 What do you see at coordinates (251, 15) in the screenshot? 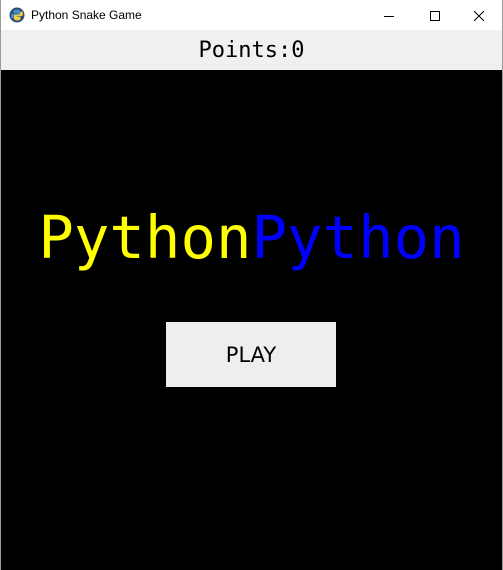
I see `title-bar: Python Snake Game` at bounding box center [251, 15].